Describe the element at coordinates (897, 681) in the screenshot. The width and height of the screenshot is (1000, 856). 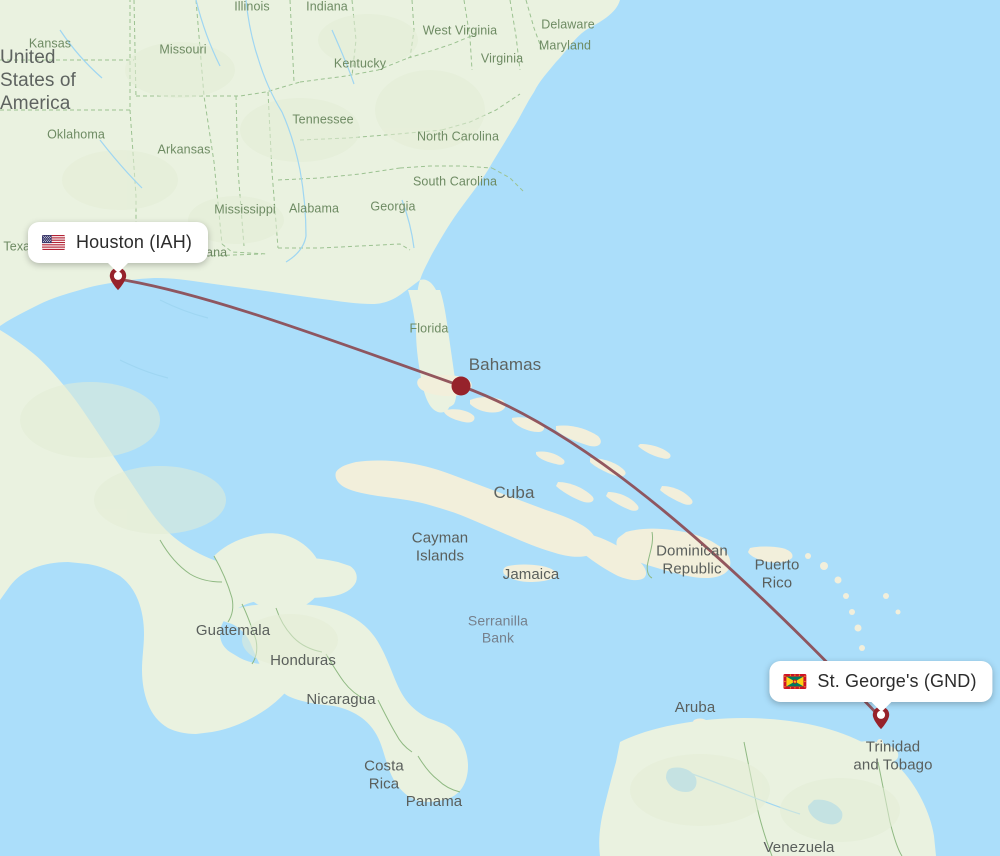
I see `destination-tooltip-label: St. George's (GND)` at that location.